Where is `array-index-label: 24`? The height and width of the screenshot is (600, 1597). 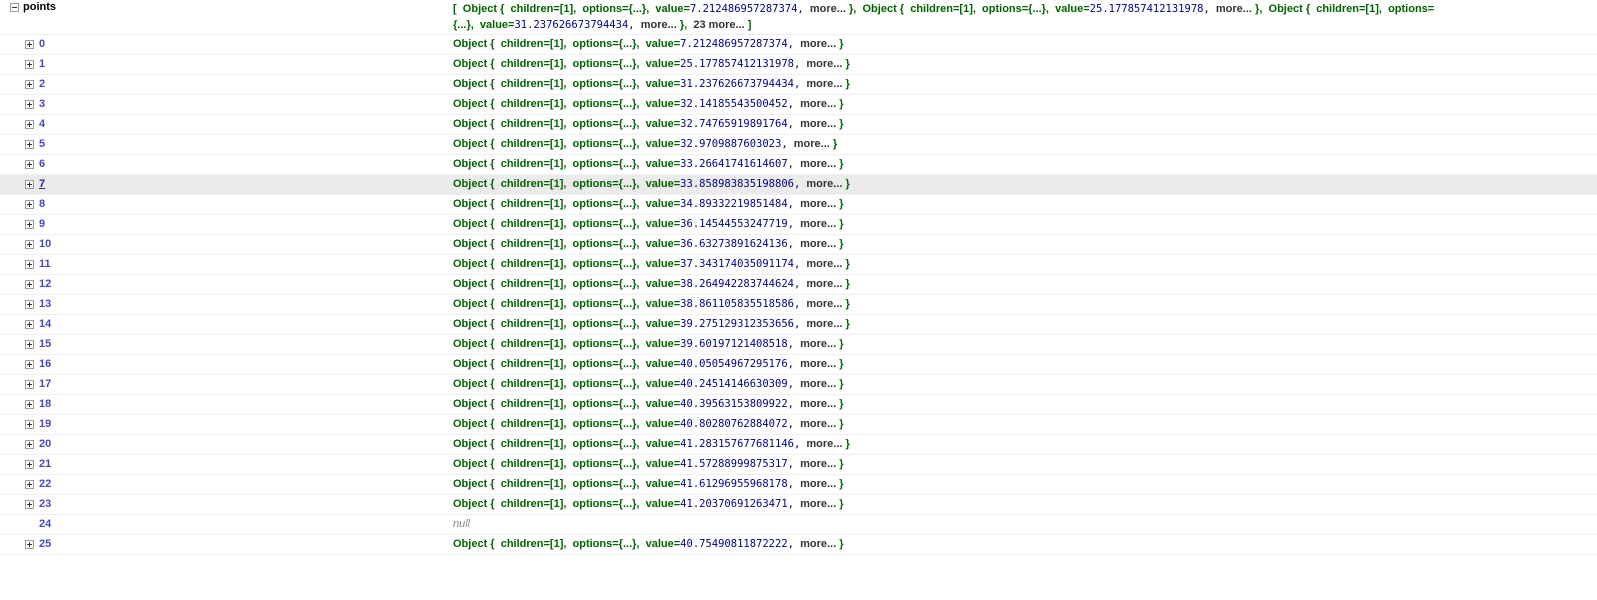 array-index-label: 24 is located at coordinates (45, 524).